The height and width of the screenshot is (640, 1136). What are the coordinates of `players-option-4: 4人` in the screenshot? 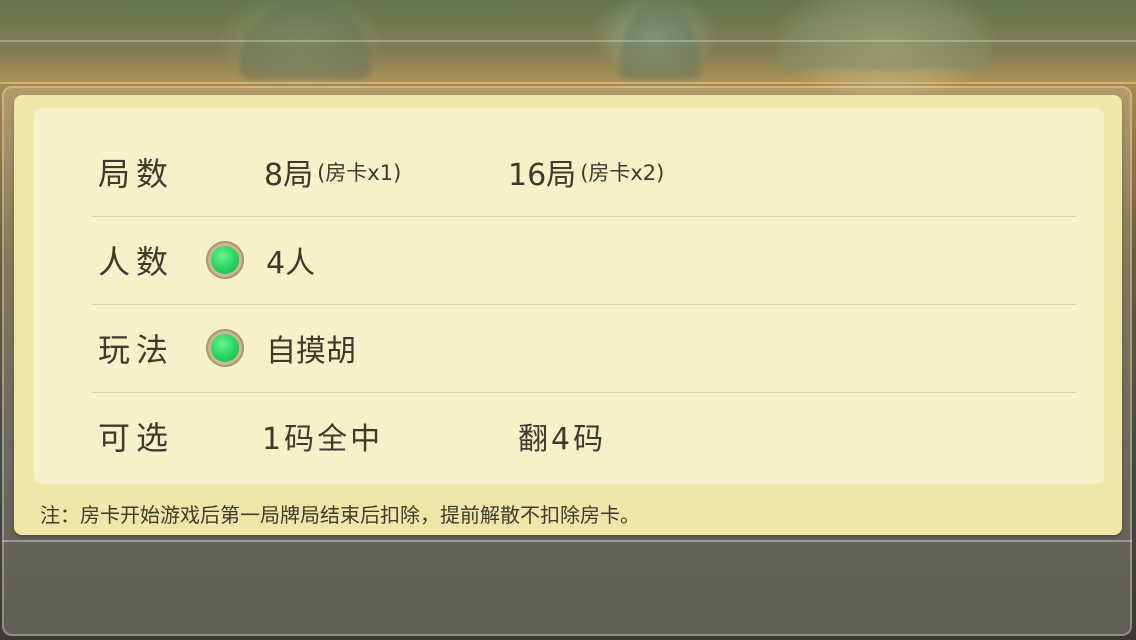 It's located at (260, 260).